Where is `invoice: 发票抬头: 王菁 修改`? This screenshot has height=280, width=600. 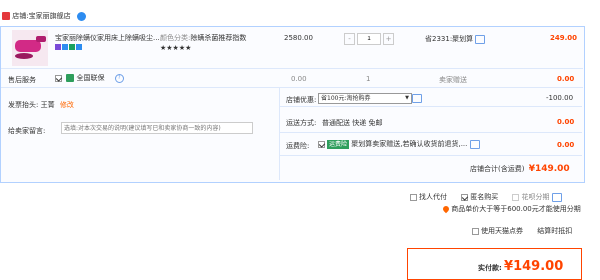 invoice: 发票抬头: 王菁 修改 is located at coordinates (41, 105).